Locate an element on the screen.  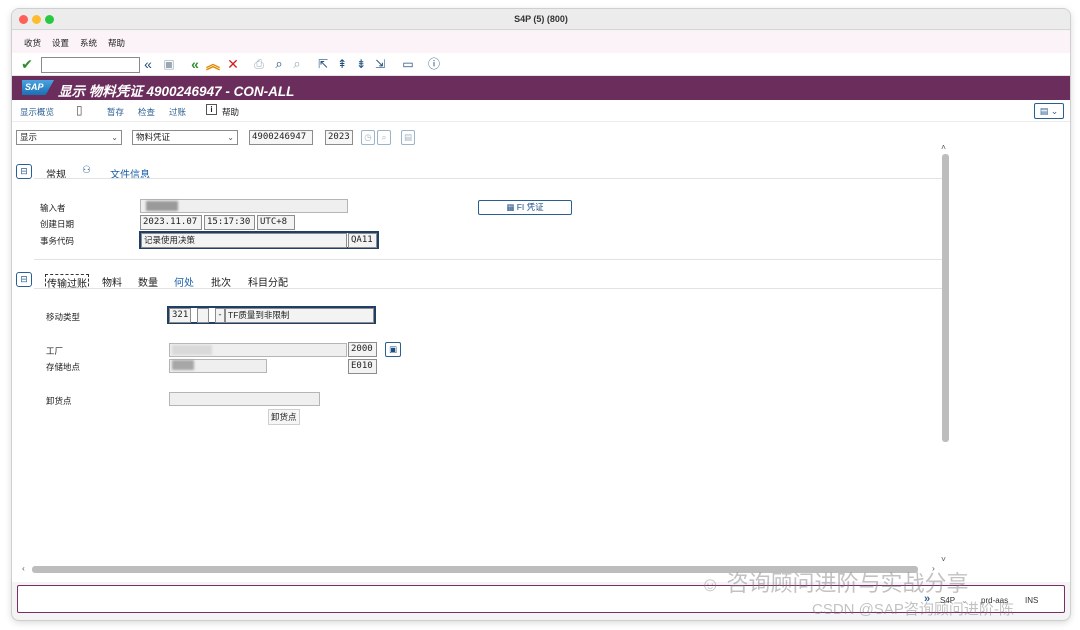
menu-help: 帮助 is located at coordinates (116, 43).